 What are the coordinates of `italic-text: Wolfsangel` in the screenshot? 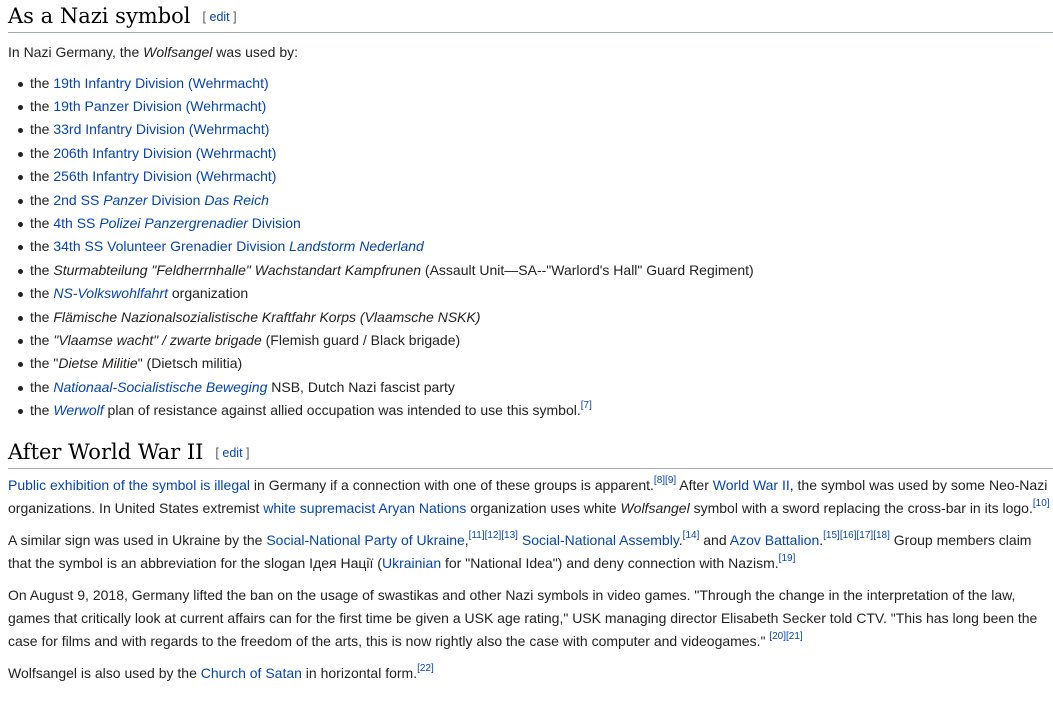 It's located at (655, 507).